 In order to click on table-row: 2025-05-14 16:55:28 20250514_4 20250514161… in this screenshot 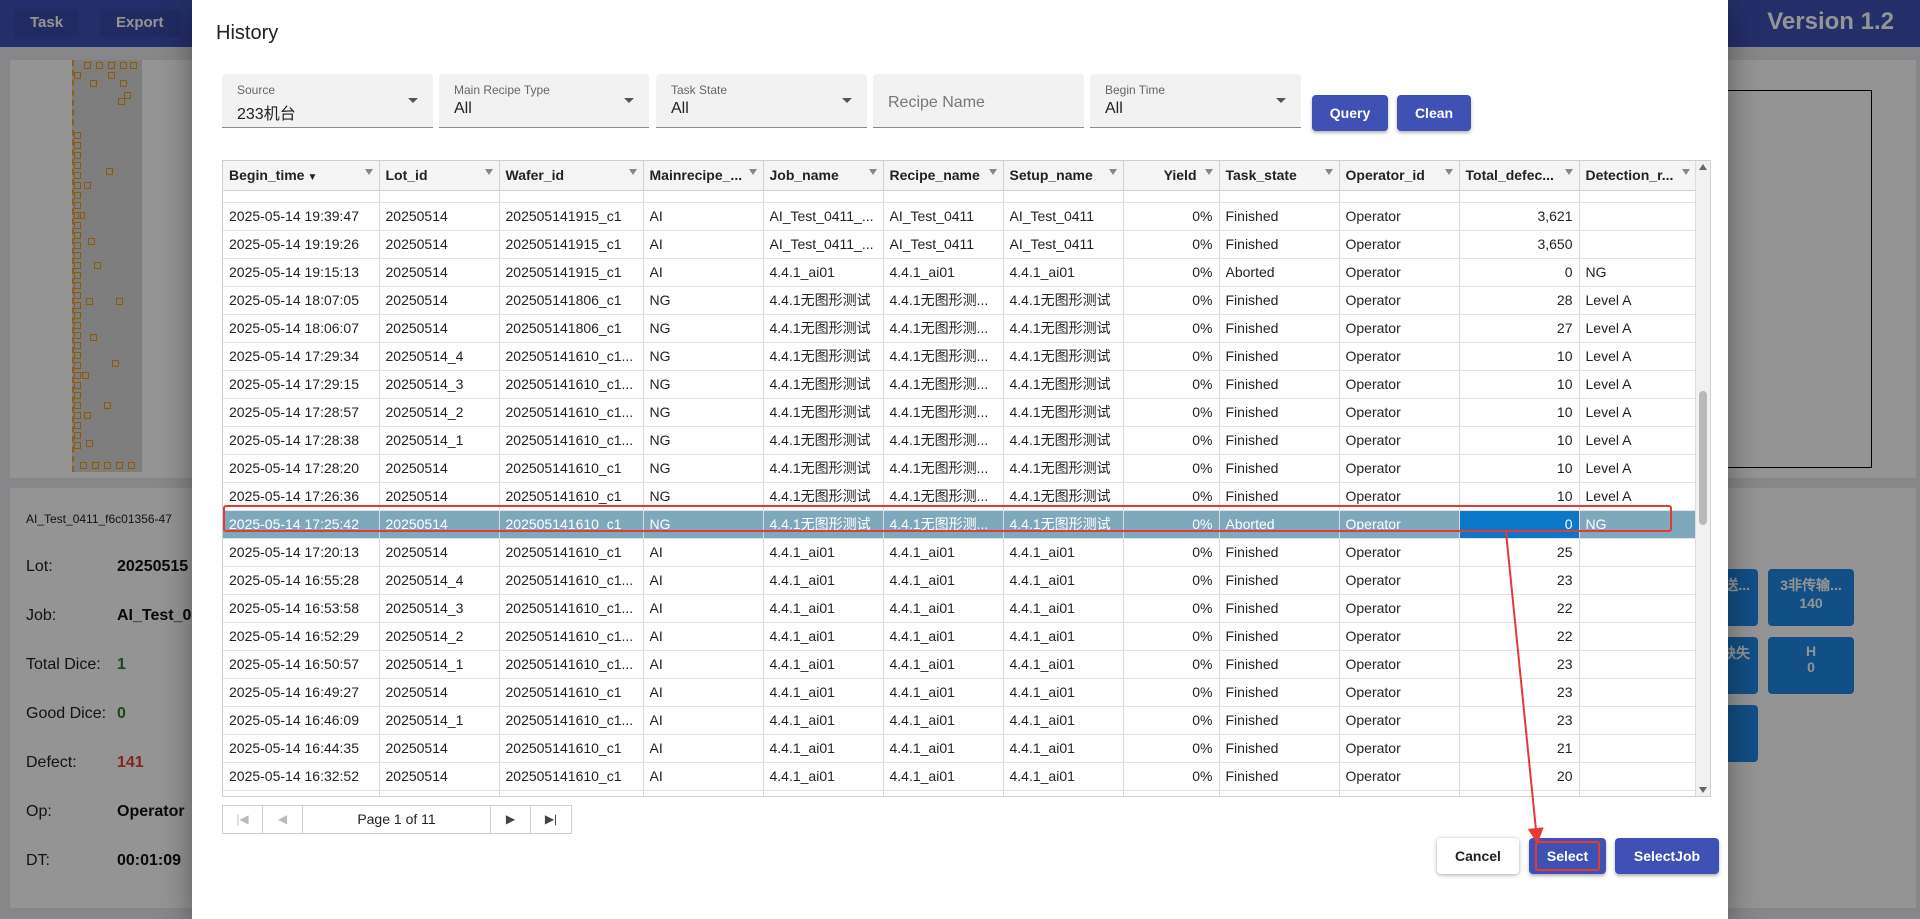, I will do `click(960, 580)`.